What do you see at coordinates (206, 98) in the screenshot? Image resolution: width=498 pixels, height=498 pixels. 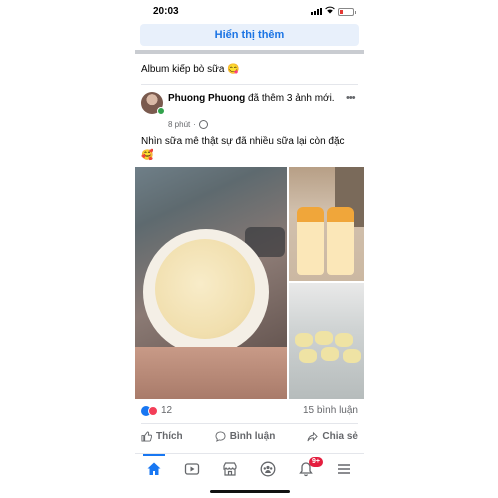 I see `author-name: Phuong Phuong` at bounding box center [206, 98].